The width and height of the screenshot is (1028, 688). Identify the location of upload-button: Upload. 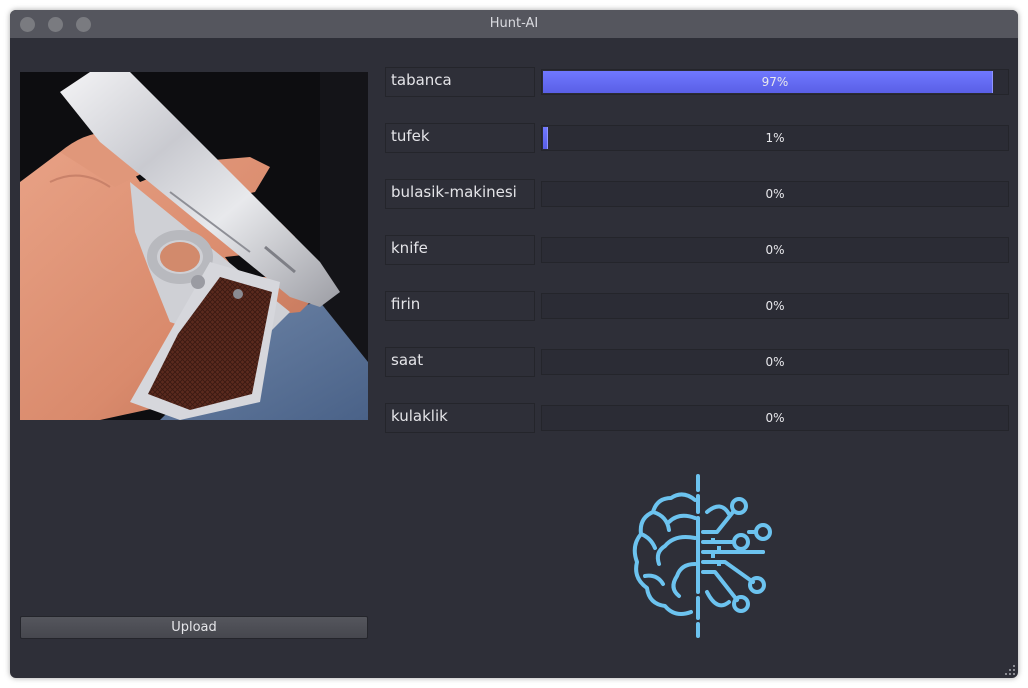
(194, 627).